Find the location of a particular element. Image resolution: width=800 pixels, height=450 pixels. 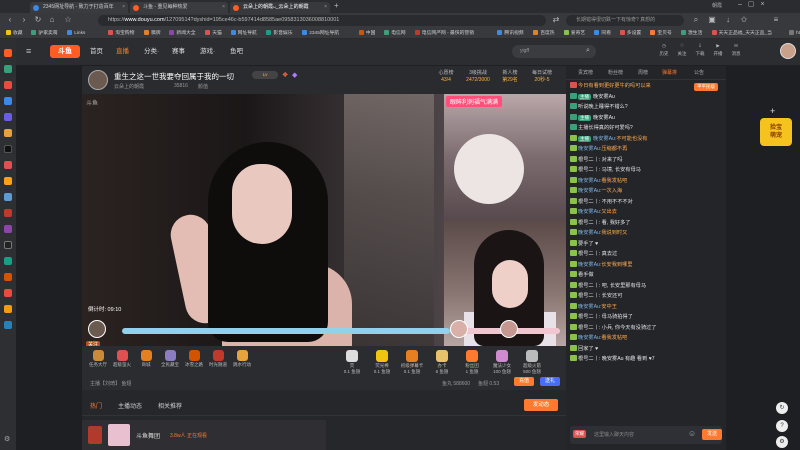

back-icon: ‹ is located at coordinates (10, 20).